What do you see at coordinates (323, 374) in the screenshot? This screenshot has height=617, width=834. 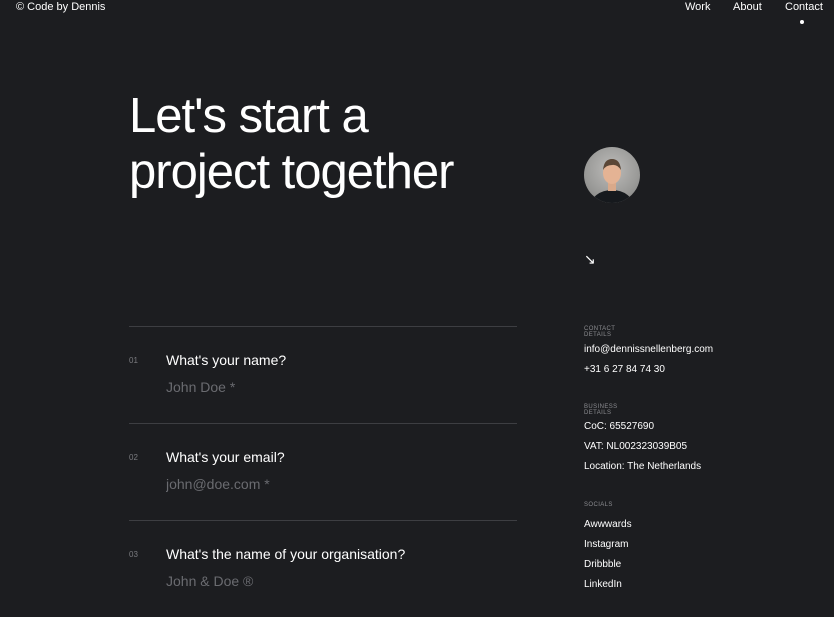 I see `form-field-name: 01 What's your name?` at bounding box center [323, 374].